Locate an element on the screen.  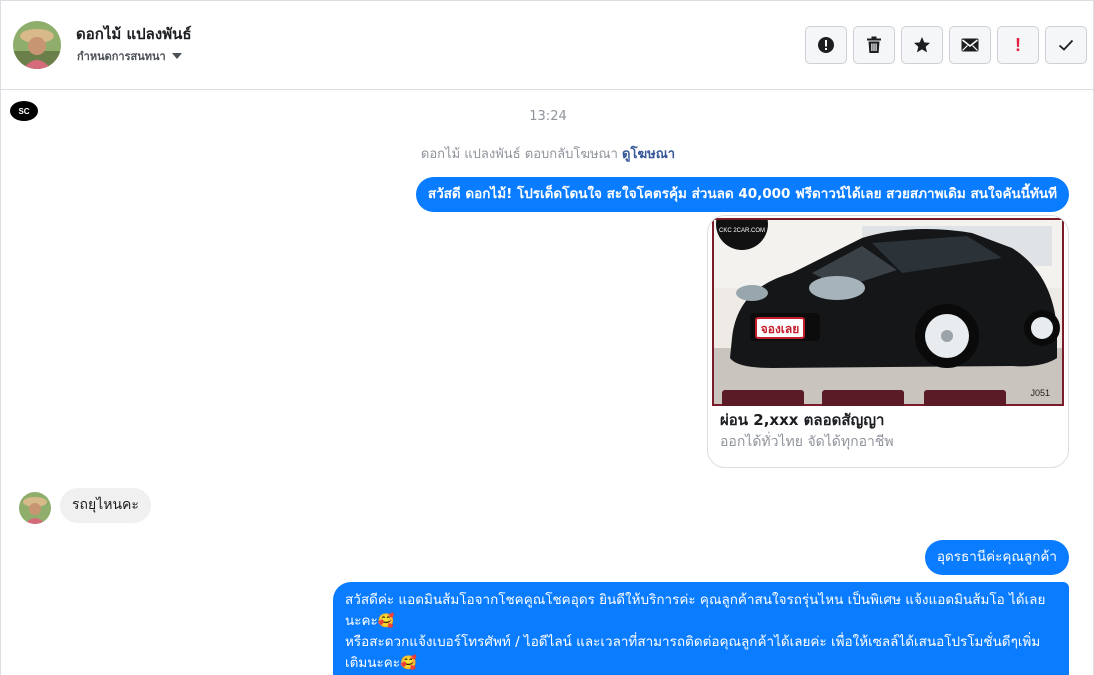
ad-image-code: J051 is located at coordinates (1040, 393).